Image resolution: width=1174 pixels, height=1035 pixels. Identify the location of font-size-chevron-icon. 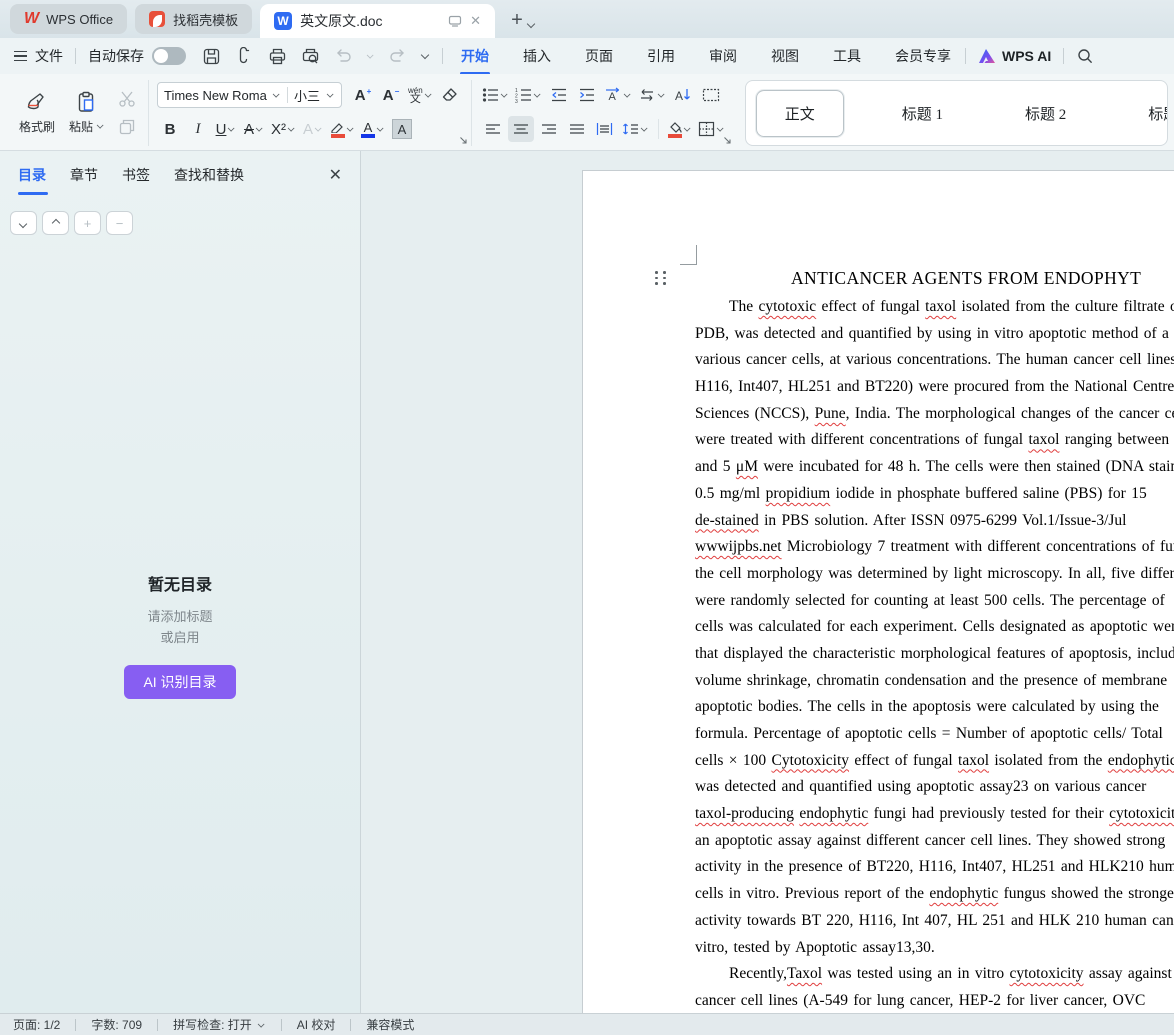
(330, 95).